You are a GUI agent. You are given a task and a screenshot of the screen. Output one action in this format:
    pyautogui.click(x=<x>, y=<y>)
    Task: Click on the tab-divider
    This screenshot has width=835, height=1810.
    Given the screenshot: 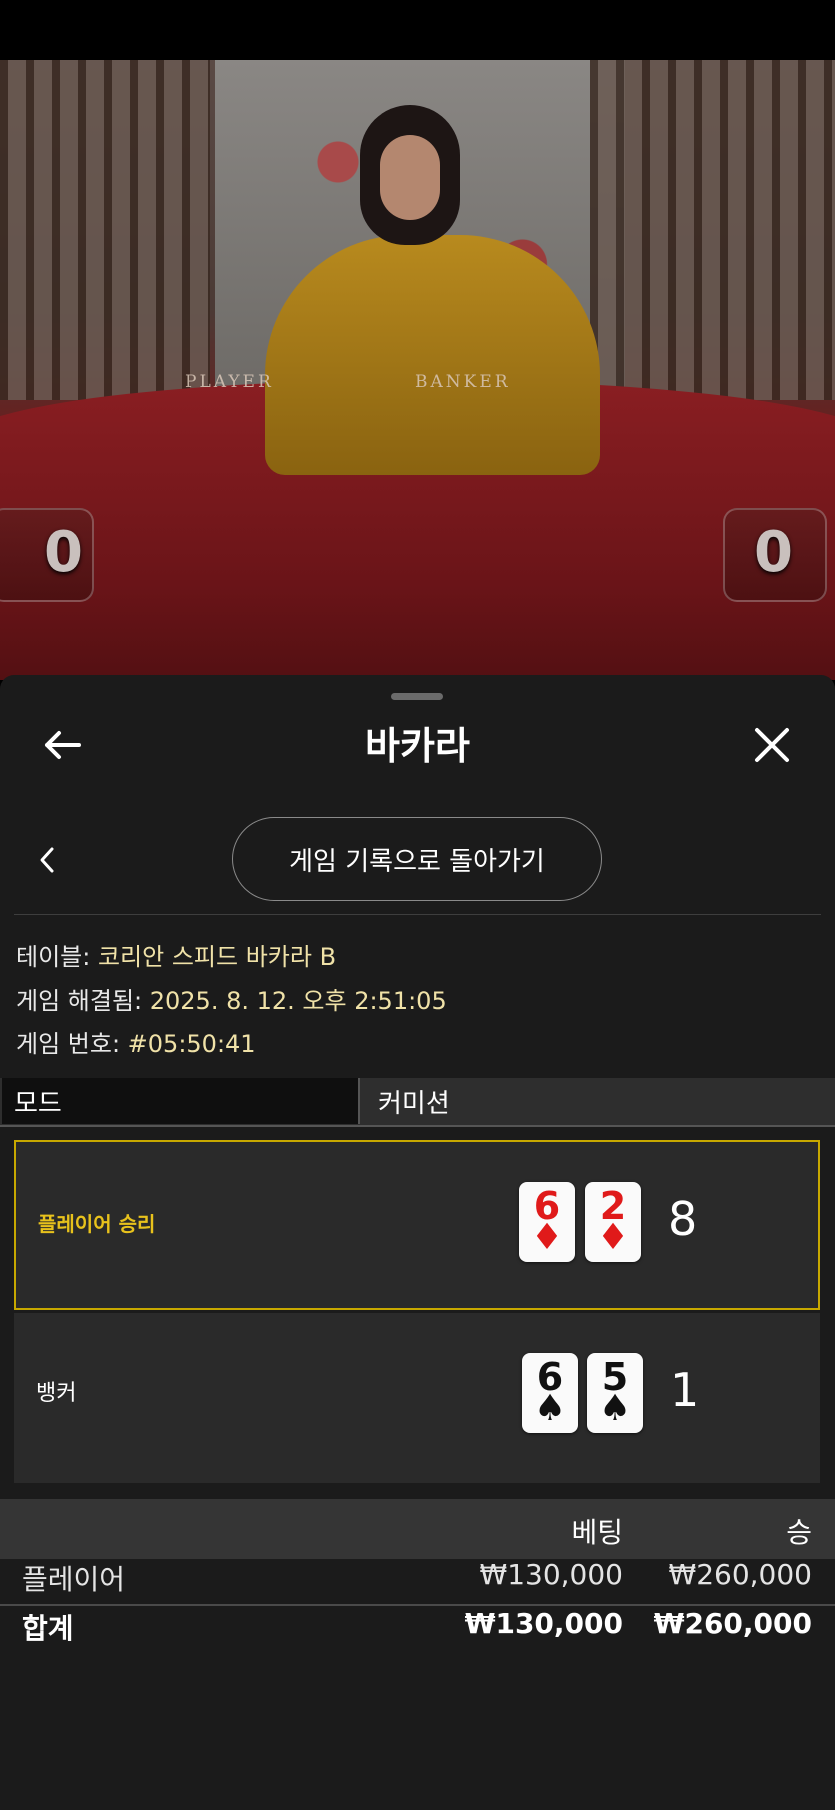 What is the action you would take?
    pyautogui.click(x=417, y=1126)
    